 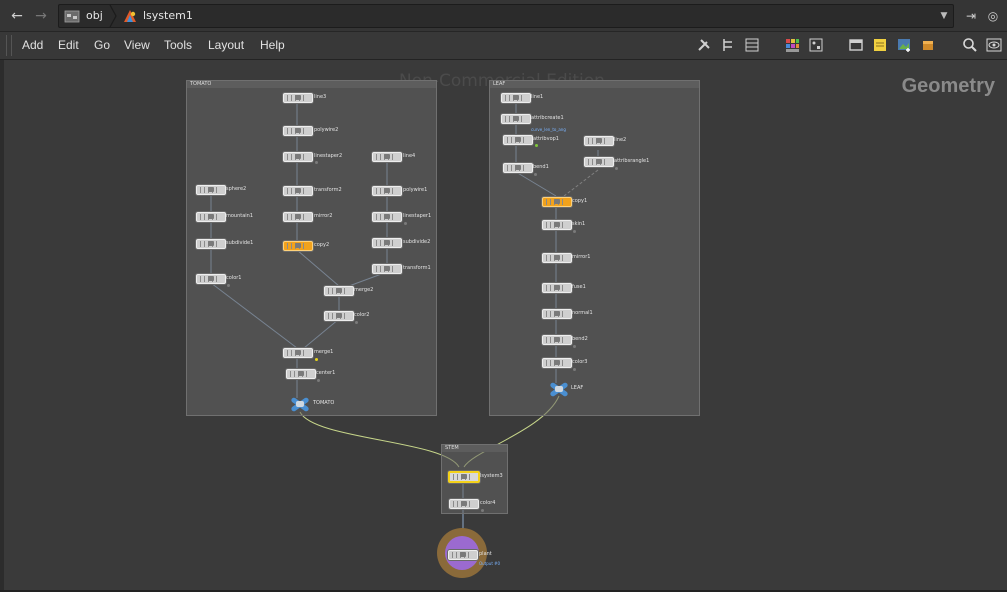 I want to click on color-palette-icon, so click(x=792, y=45).